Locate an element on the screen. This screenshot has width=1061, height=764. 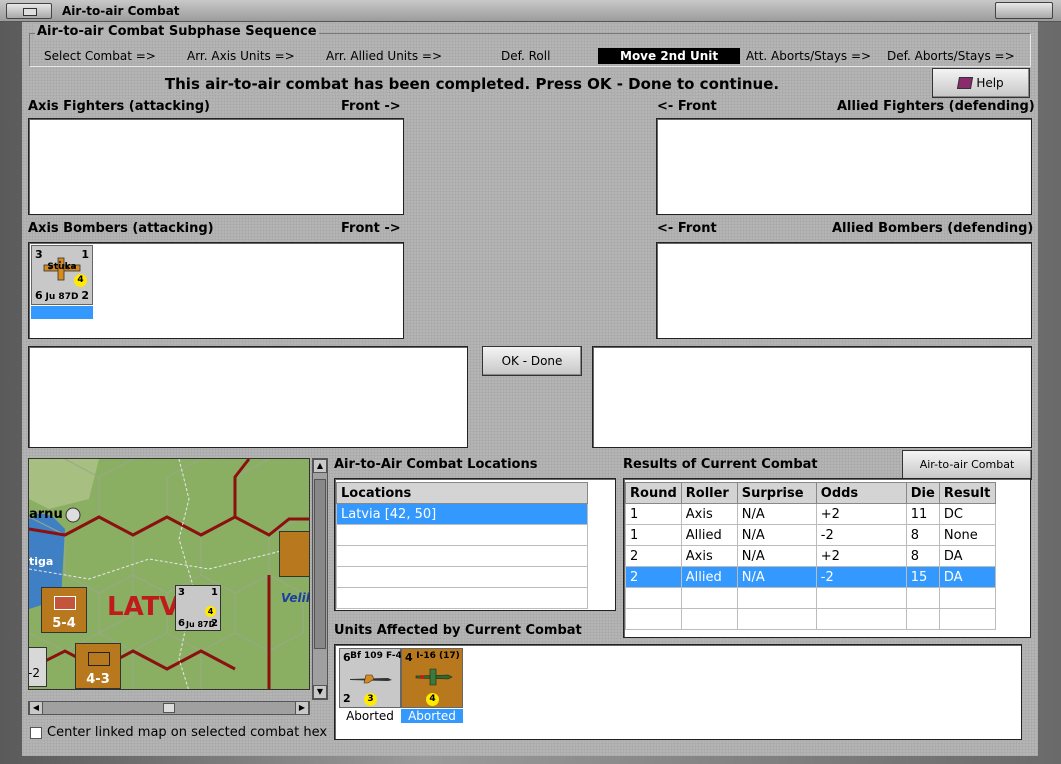
seq-step-arr-allied: Arr. Allied Units => is located at coordinates (384, 56).